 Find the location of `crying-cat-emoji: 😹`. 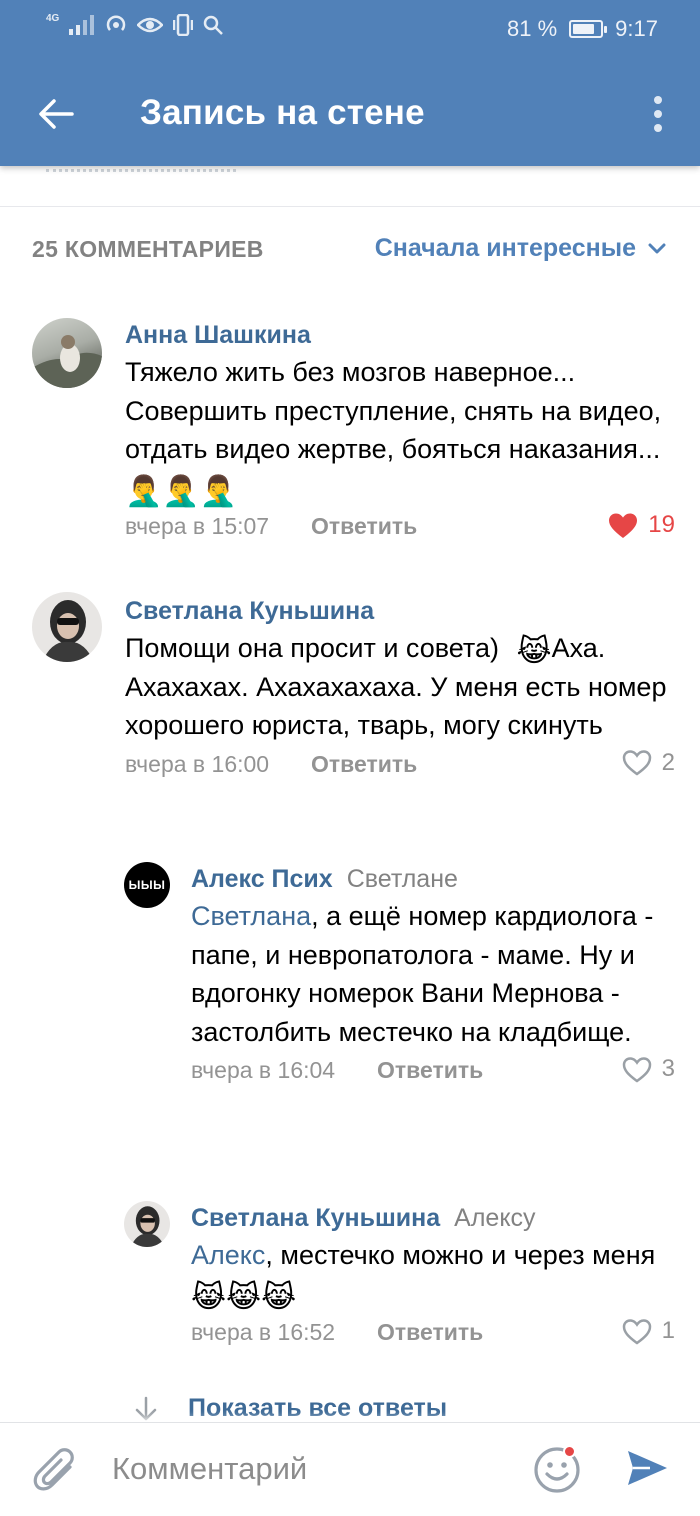

crying-cat-emoji: 😹 is located at coordinates (534, 651).